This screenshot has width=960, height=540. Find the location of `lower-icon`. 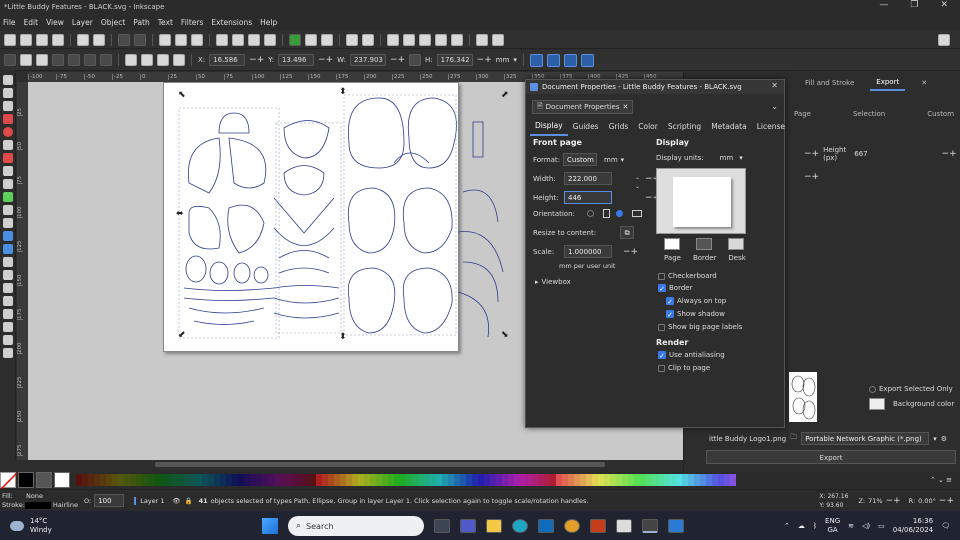

lower-icon is located at coordinates (163, 60).